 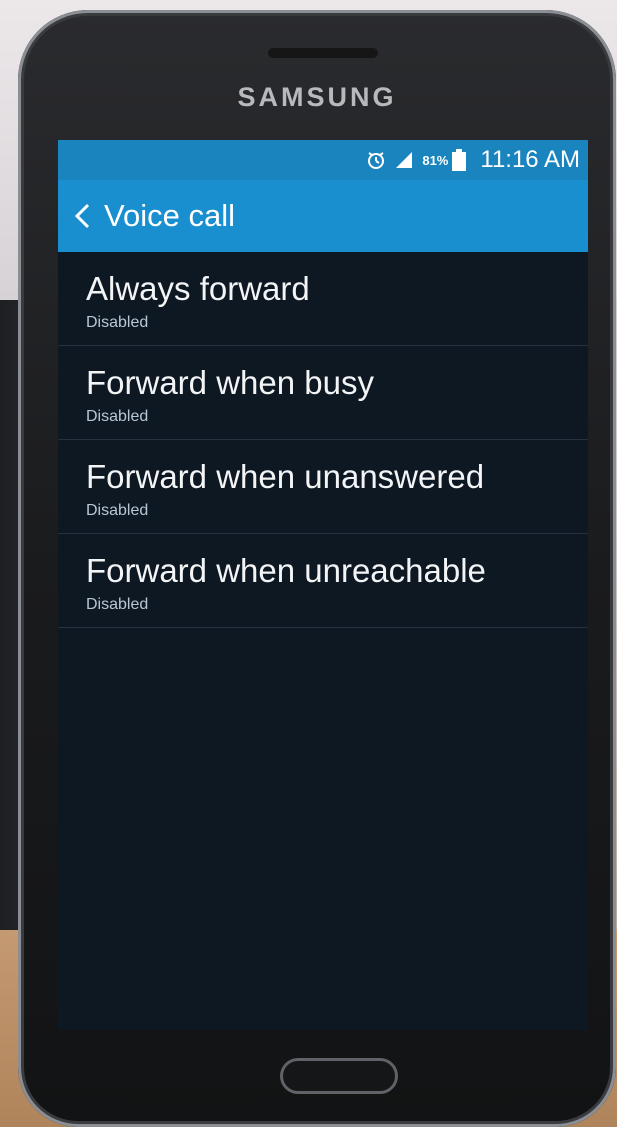 I want to click on setting-title: Forward when busy, so click(x=230, y=382).